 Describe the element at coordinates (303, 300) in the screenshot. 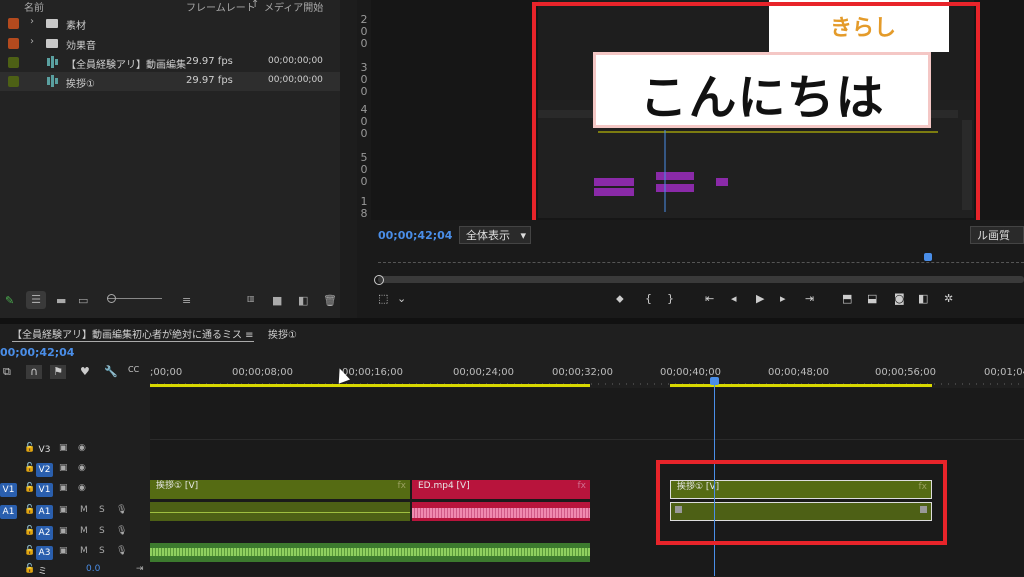

I see `new-item-icon: ◧` at that location.